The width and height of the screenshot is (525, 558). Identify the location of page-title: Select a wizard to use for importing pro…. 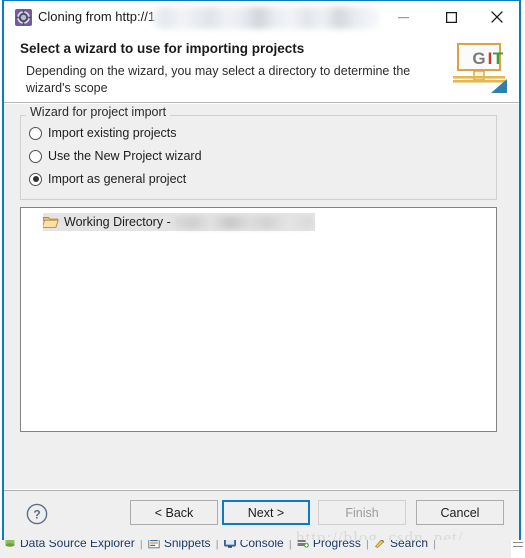
(162, 48).